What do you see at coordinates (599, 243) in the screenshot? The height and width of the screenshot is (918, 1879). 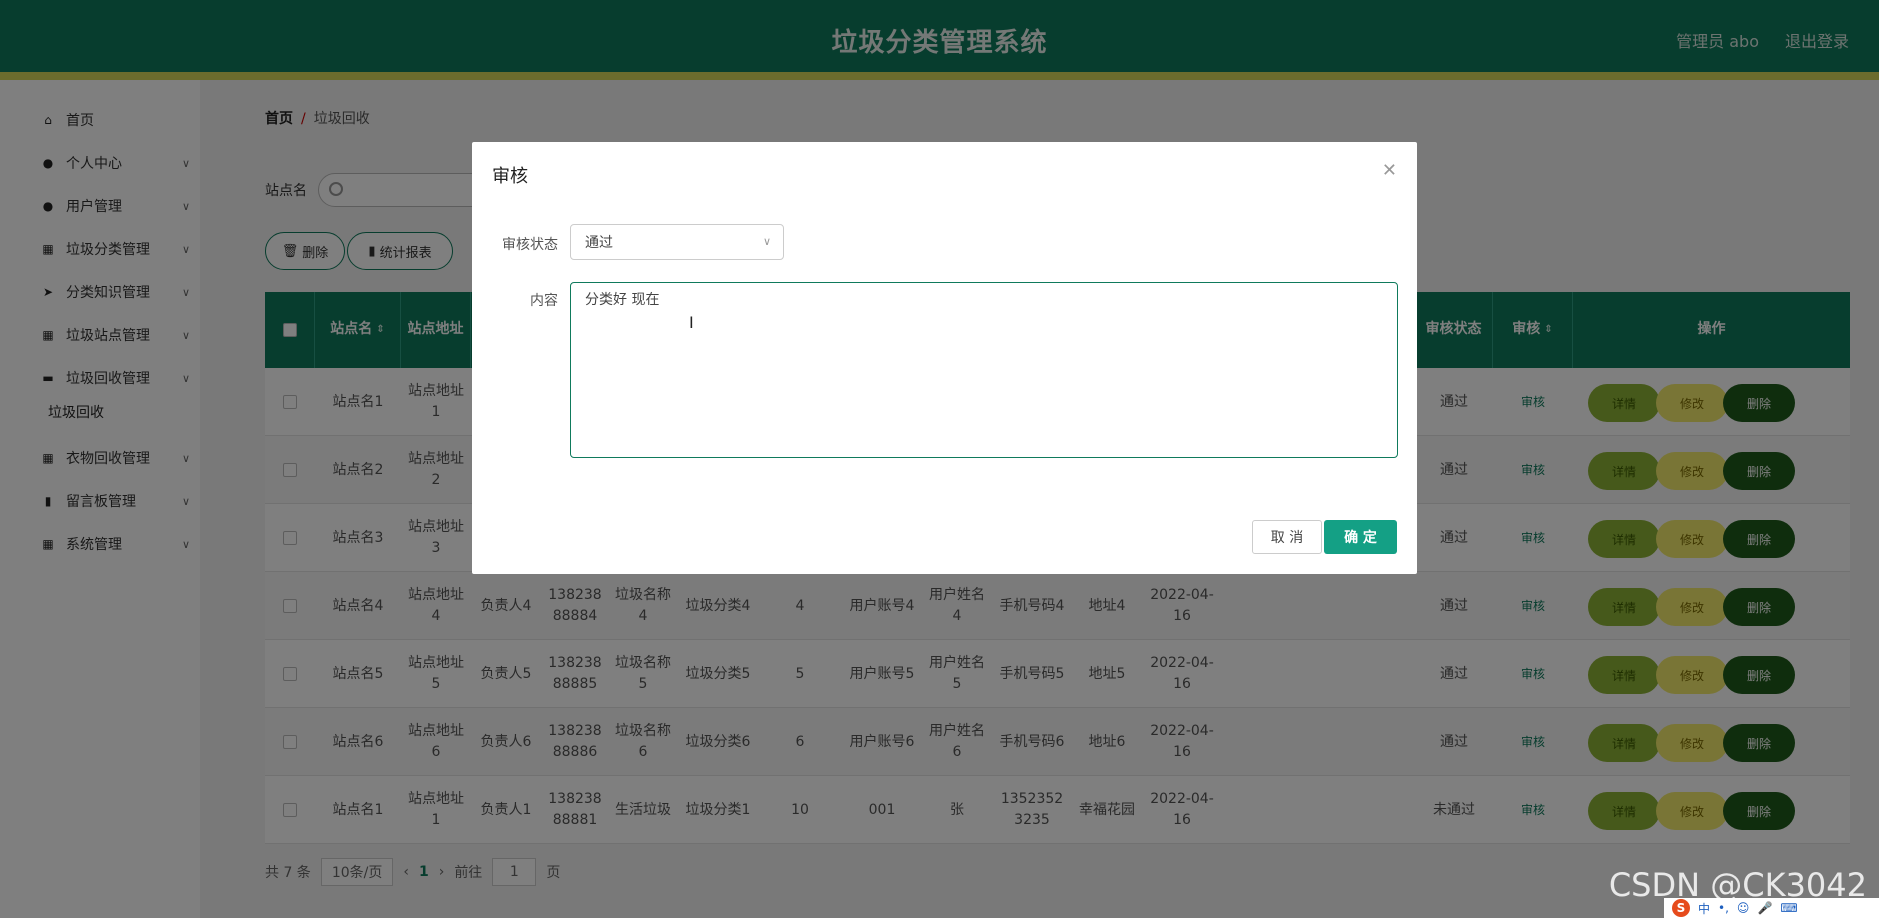 I see `status-select-value: 通过` at bounding box center [599, 243].